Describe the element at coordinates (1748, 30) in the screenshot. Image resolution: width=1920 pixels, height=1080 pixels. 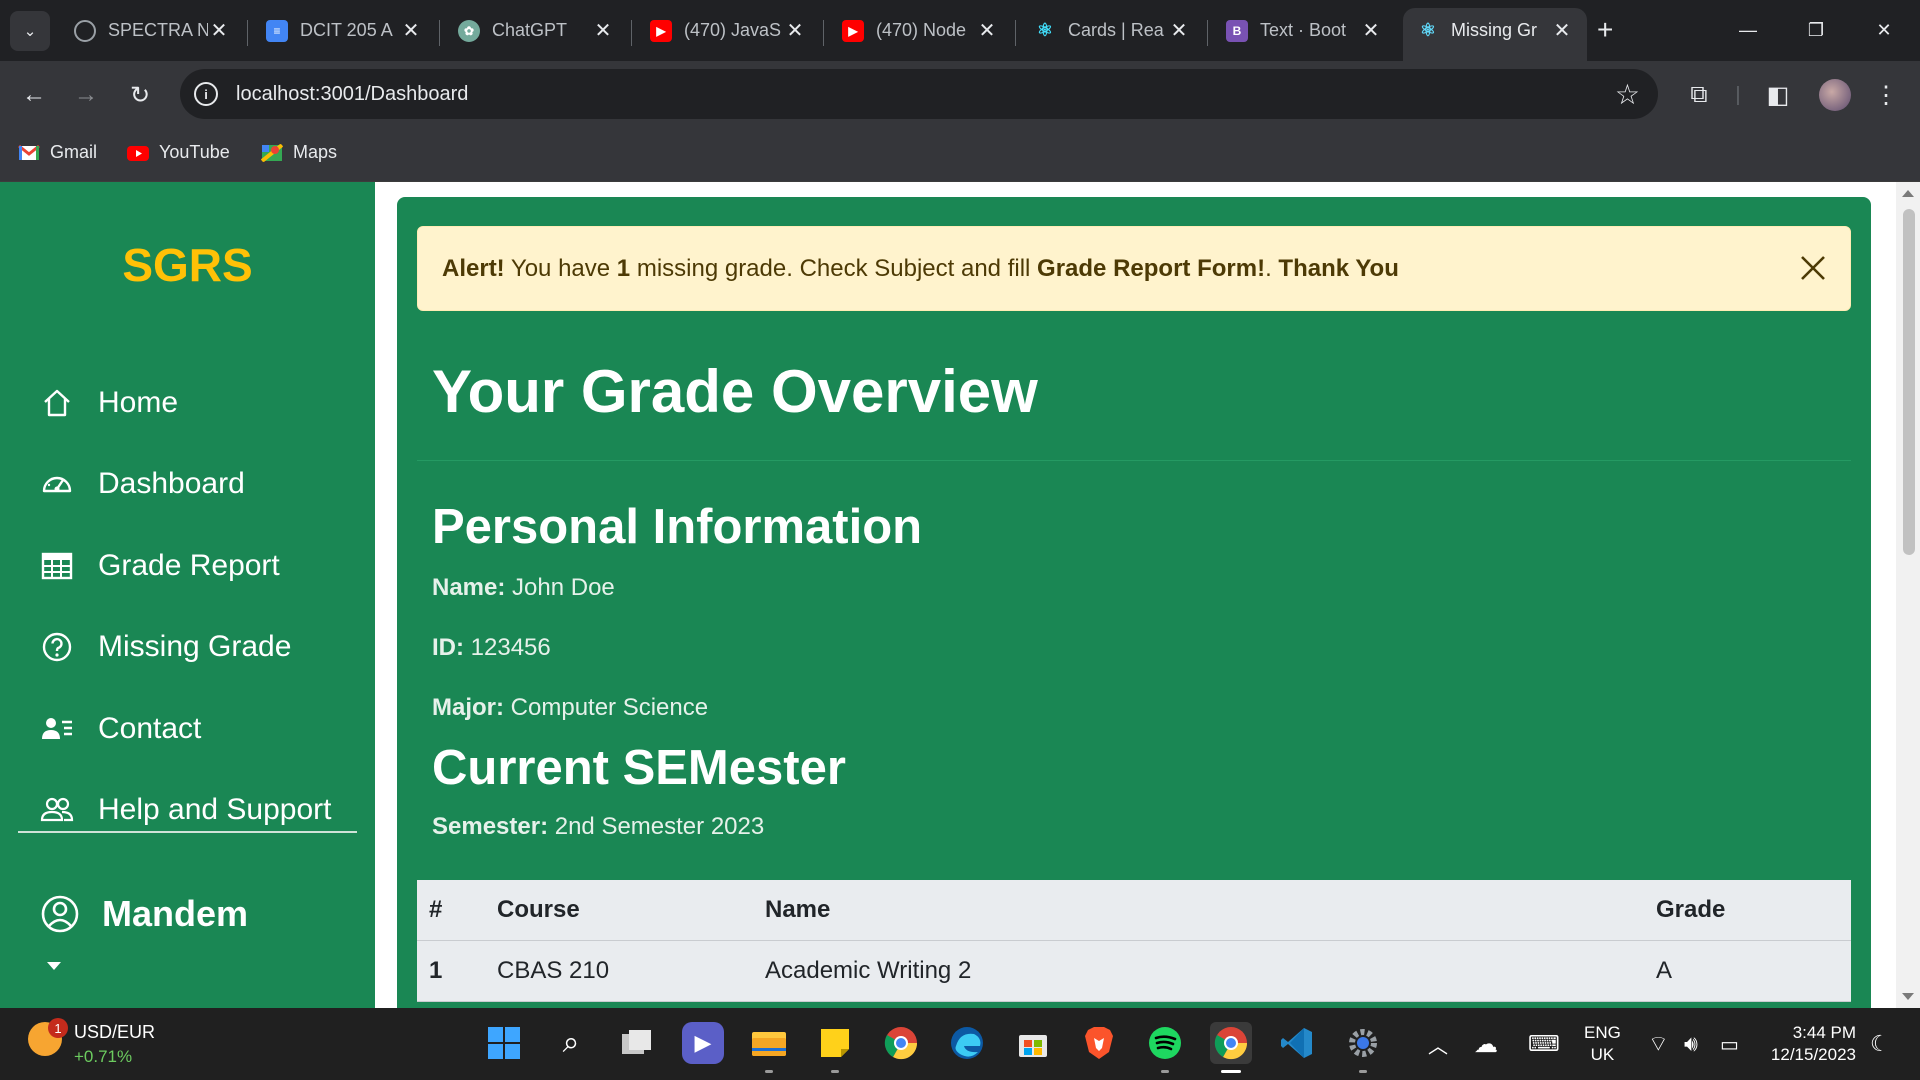
I see `minimize-button: —` at that location.